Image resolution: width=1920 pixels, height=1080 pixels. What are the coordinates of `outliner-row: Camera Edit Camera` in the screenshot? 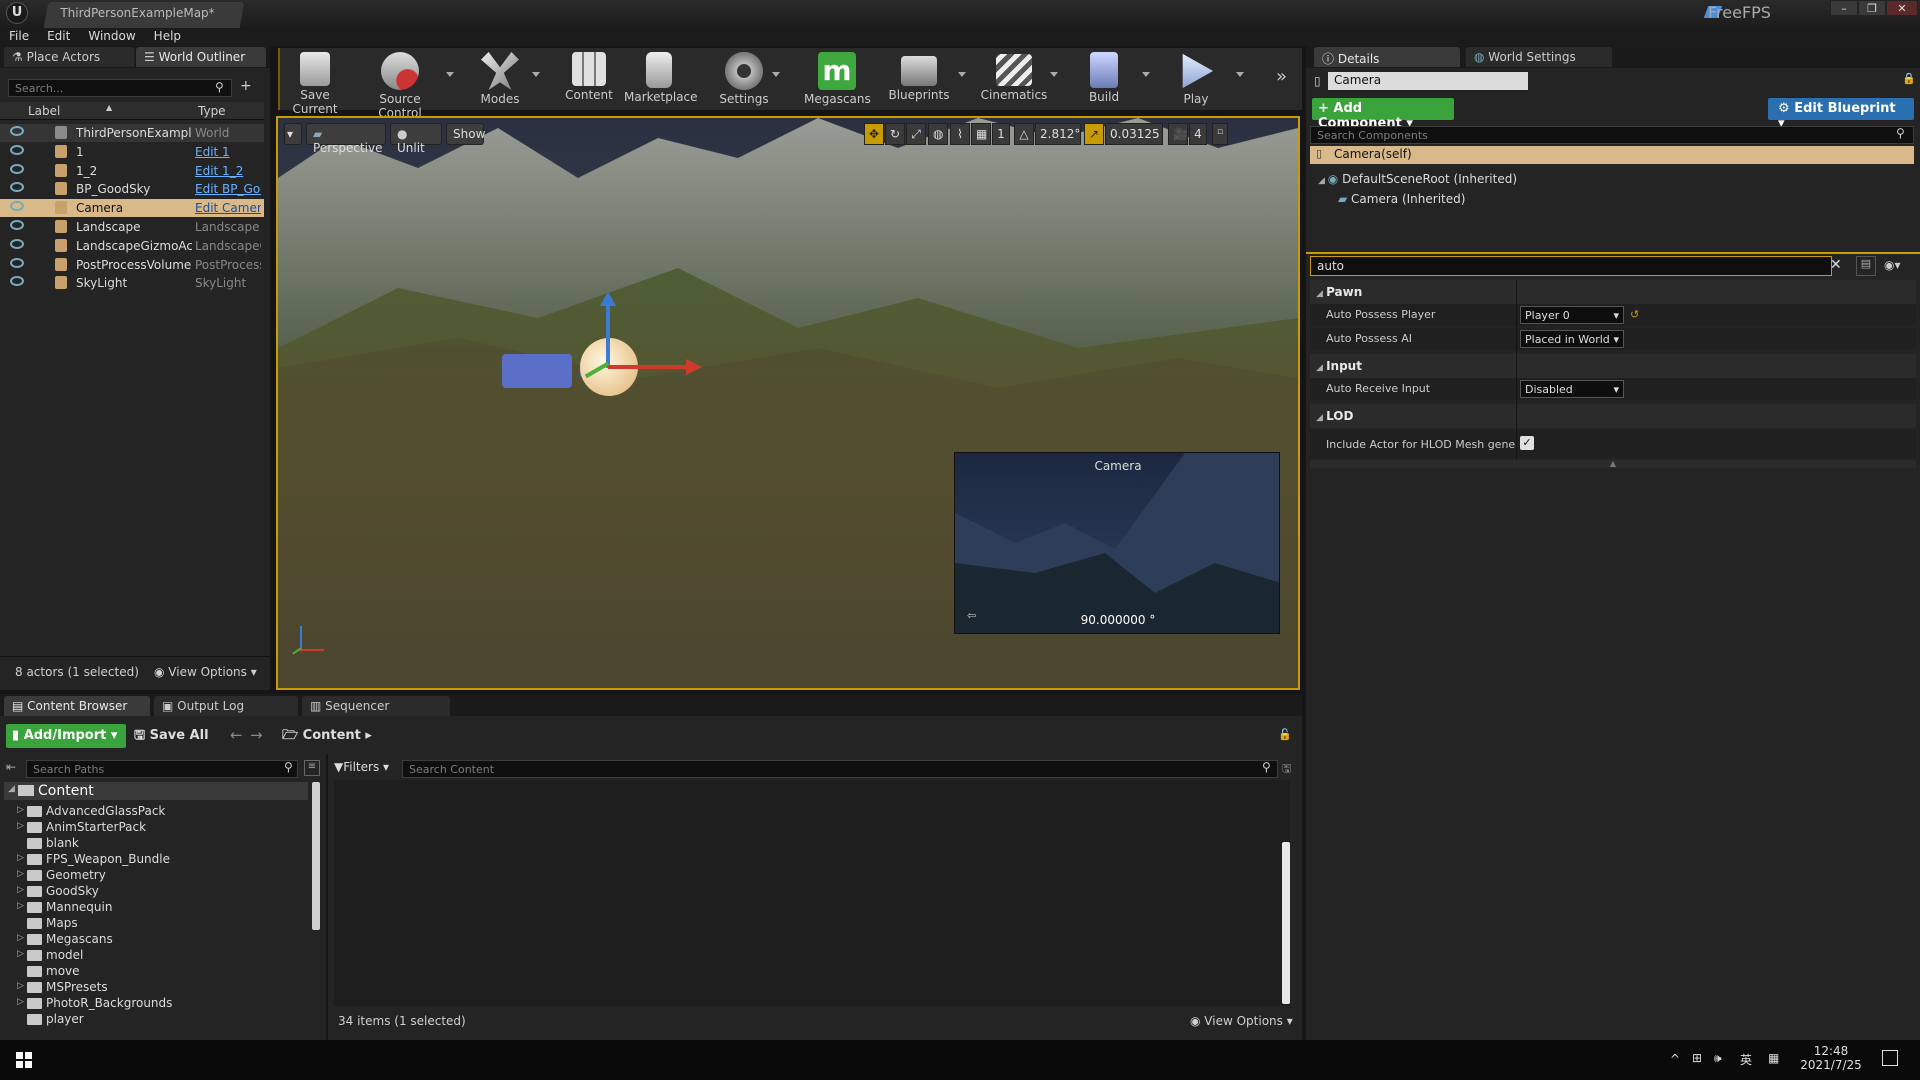 It's located at (132, 208).